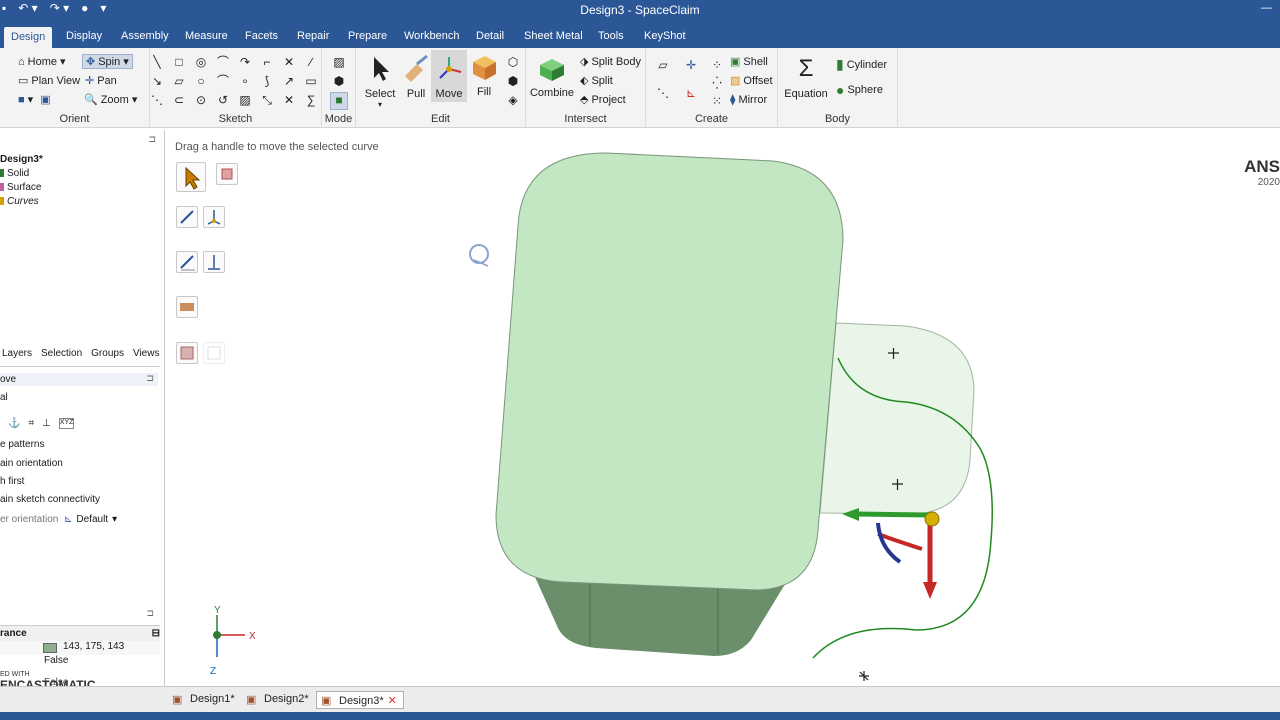 The width and height of the screenshot is (1280, 720). I want to click on line-icon: ╲, so click(157, 62).